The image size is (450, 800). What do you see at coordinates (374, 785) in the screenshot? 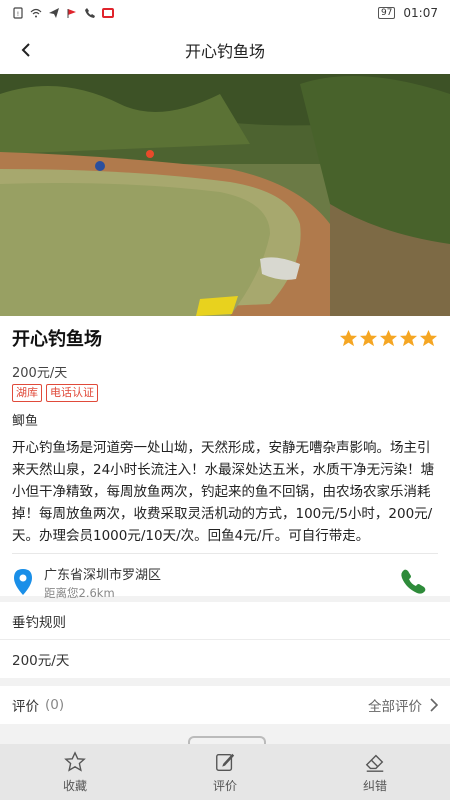
I see `report-label: 纠错` at bounding box center [374, 785].